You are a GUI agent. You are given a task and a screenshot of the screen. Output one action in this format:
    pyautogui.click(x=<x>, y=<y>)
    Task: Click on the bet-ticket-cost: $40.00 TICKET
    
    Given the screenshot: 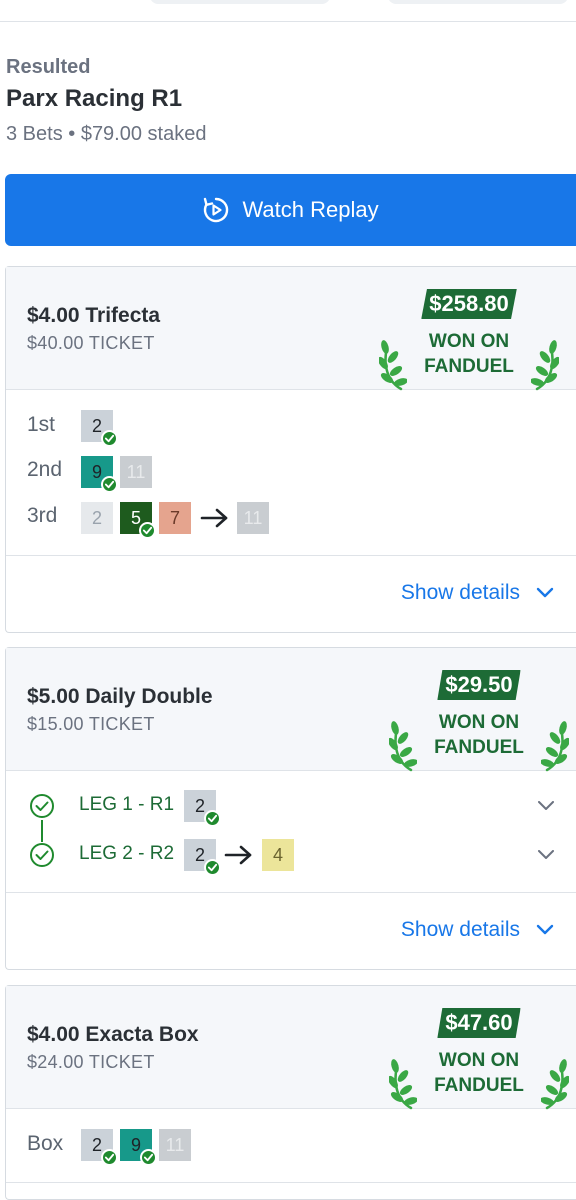 What is the action you would take?
    pyautogui.click(x=91, y=343)
    